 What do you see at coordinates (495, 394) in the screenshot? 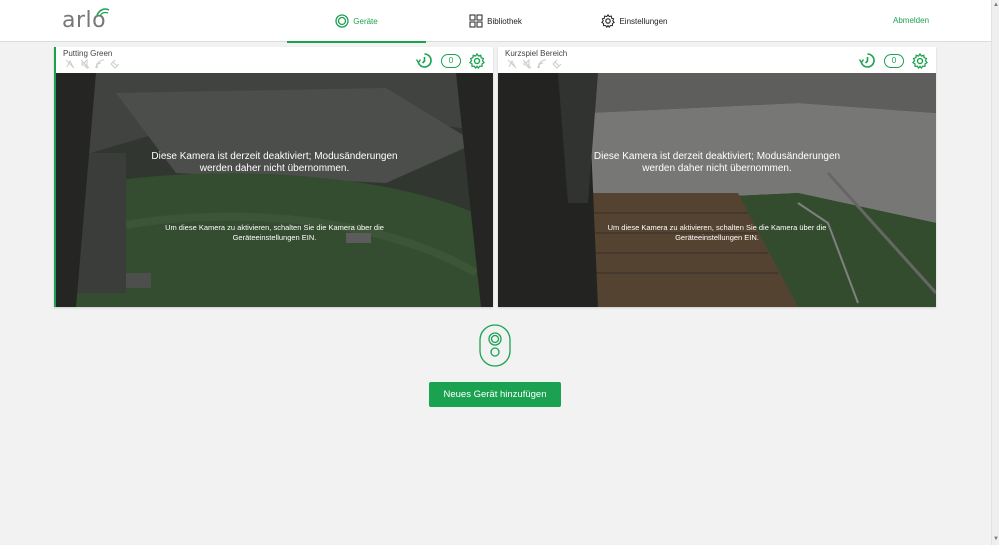
I see `add-device-button: Neues Gerät hinzufügen` at bounding box center [495, 394].